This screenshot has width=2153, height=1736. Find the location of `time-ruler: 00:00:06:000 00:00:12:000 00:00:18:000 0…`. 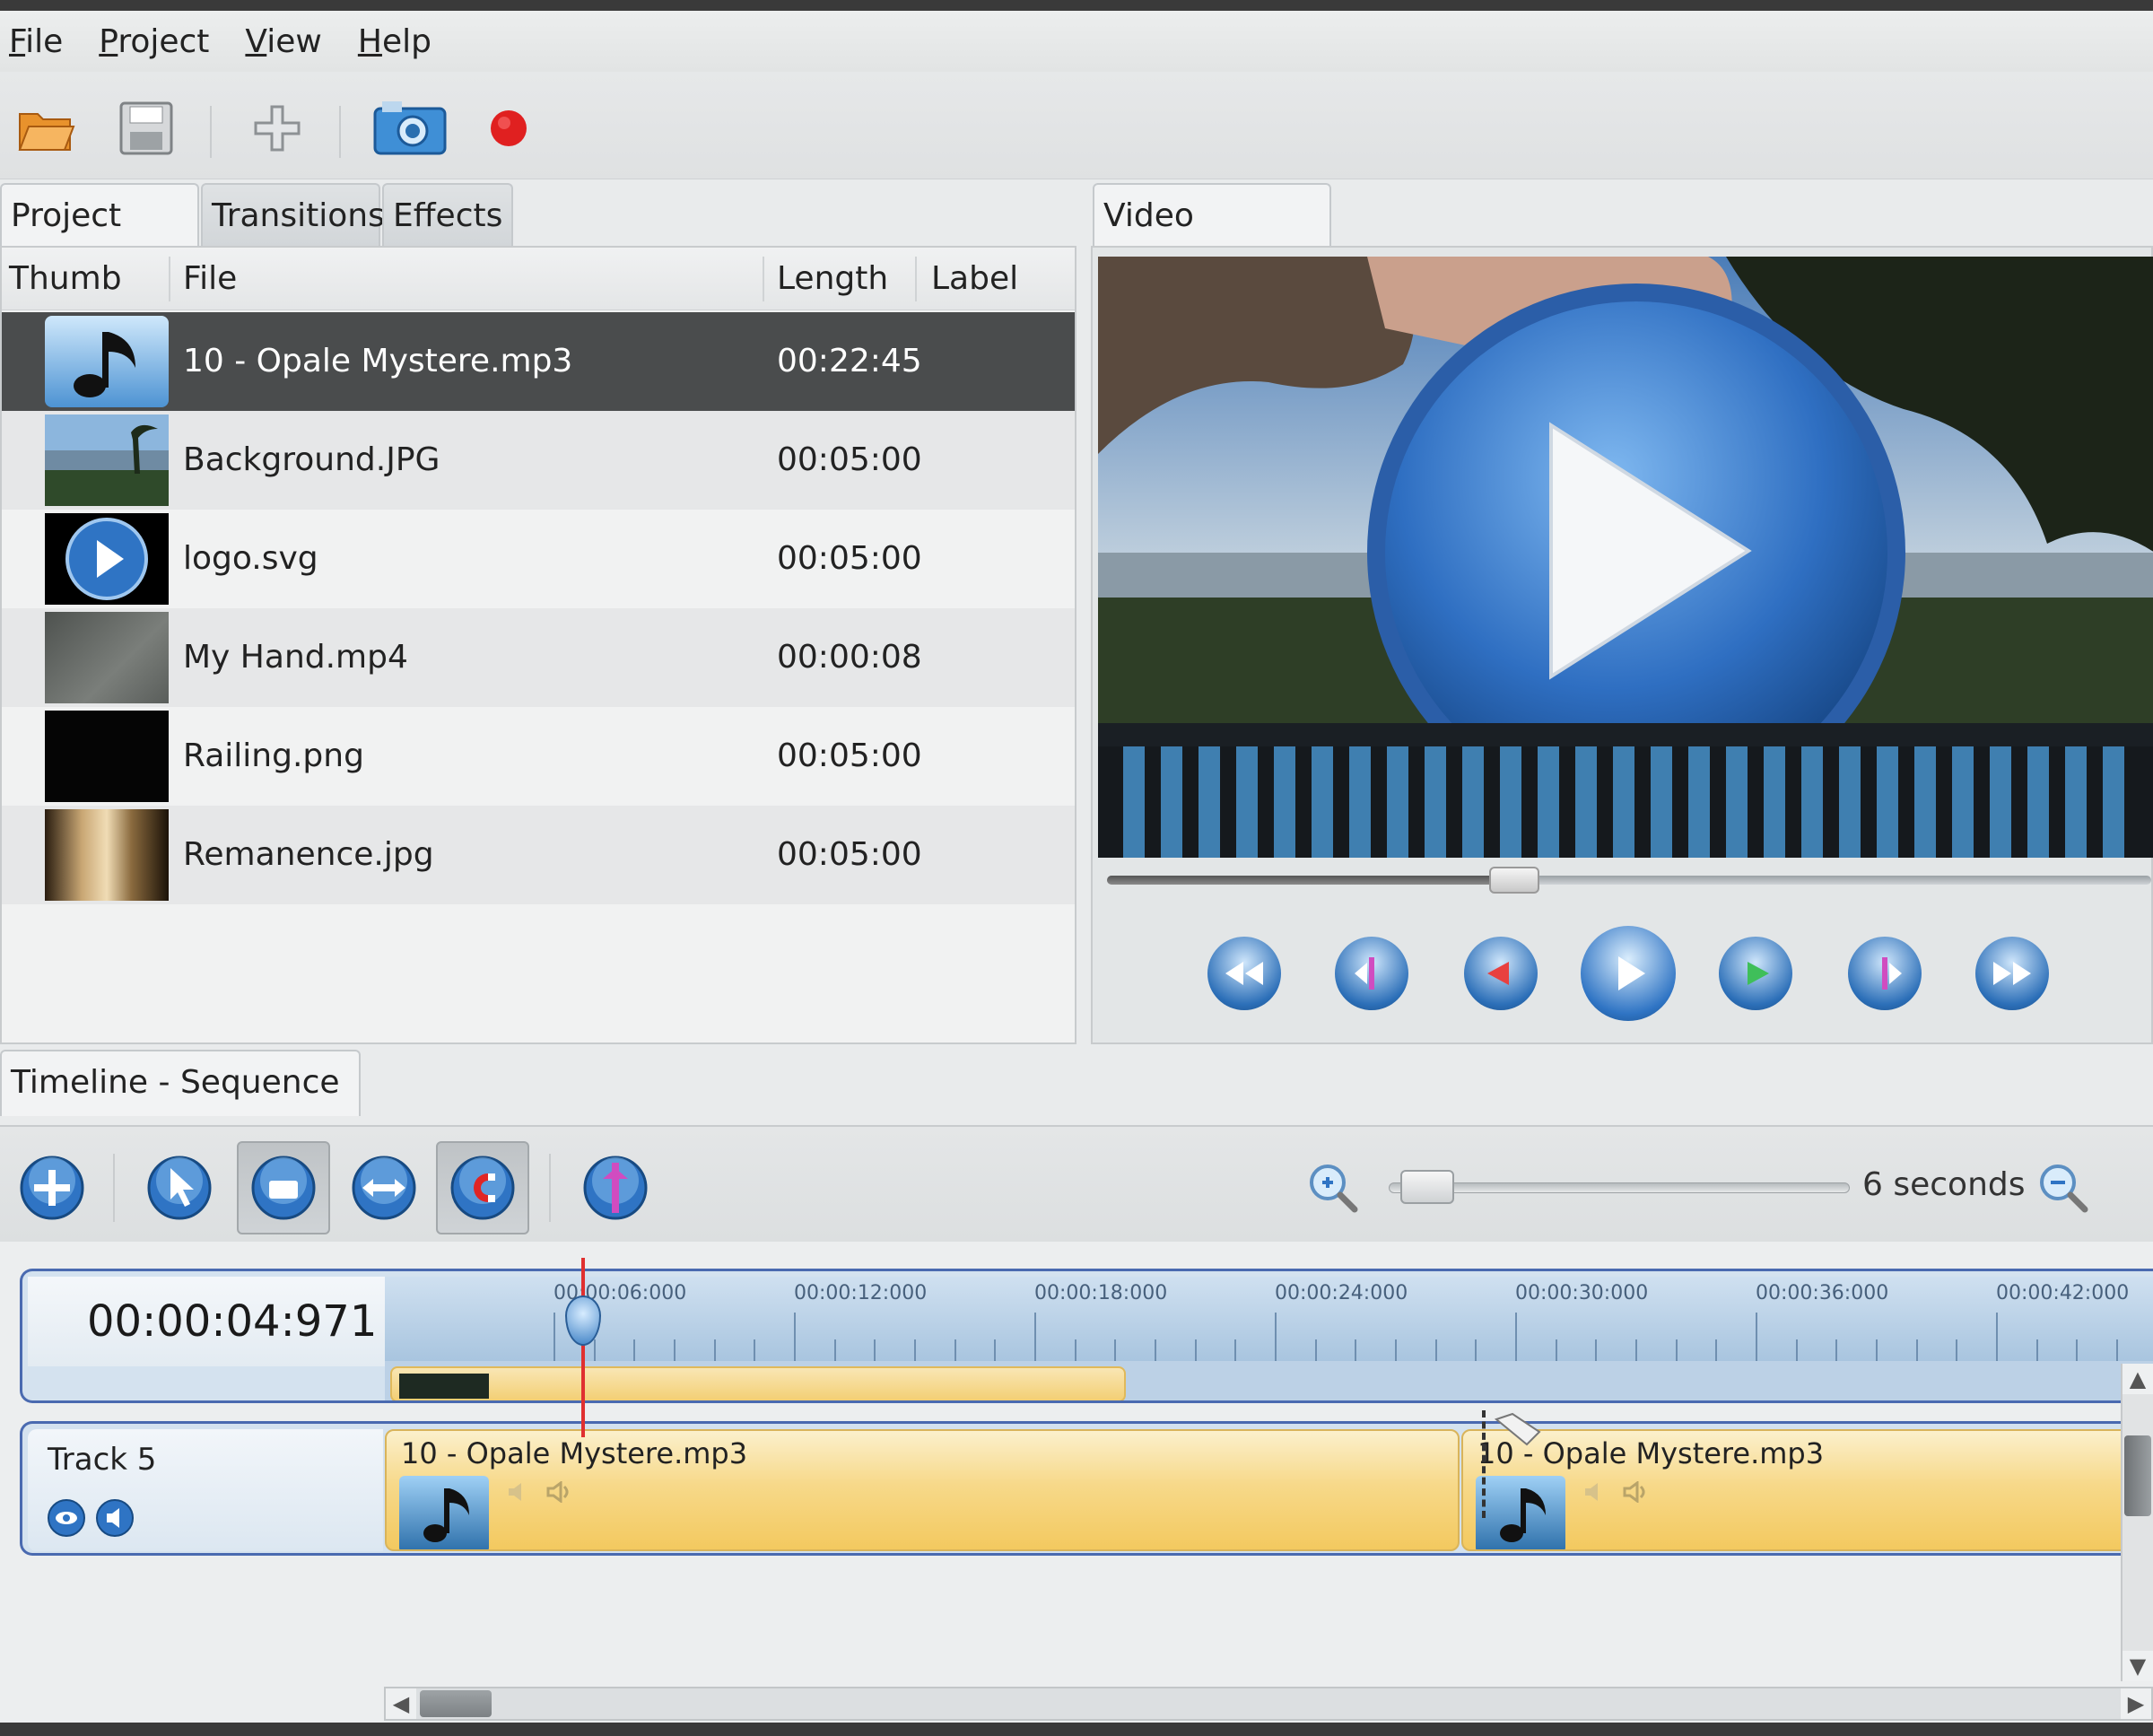

time-ruler: 00:00:06:000 00:00:12:000 00:00:18:000 0… is located at coordinates (1269, 1321).